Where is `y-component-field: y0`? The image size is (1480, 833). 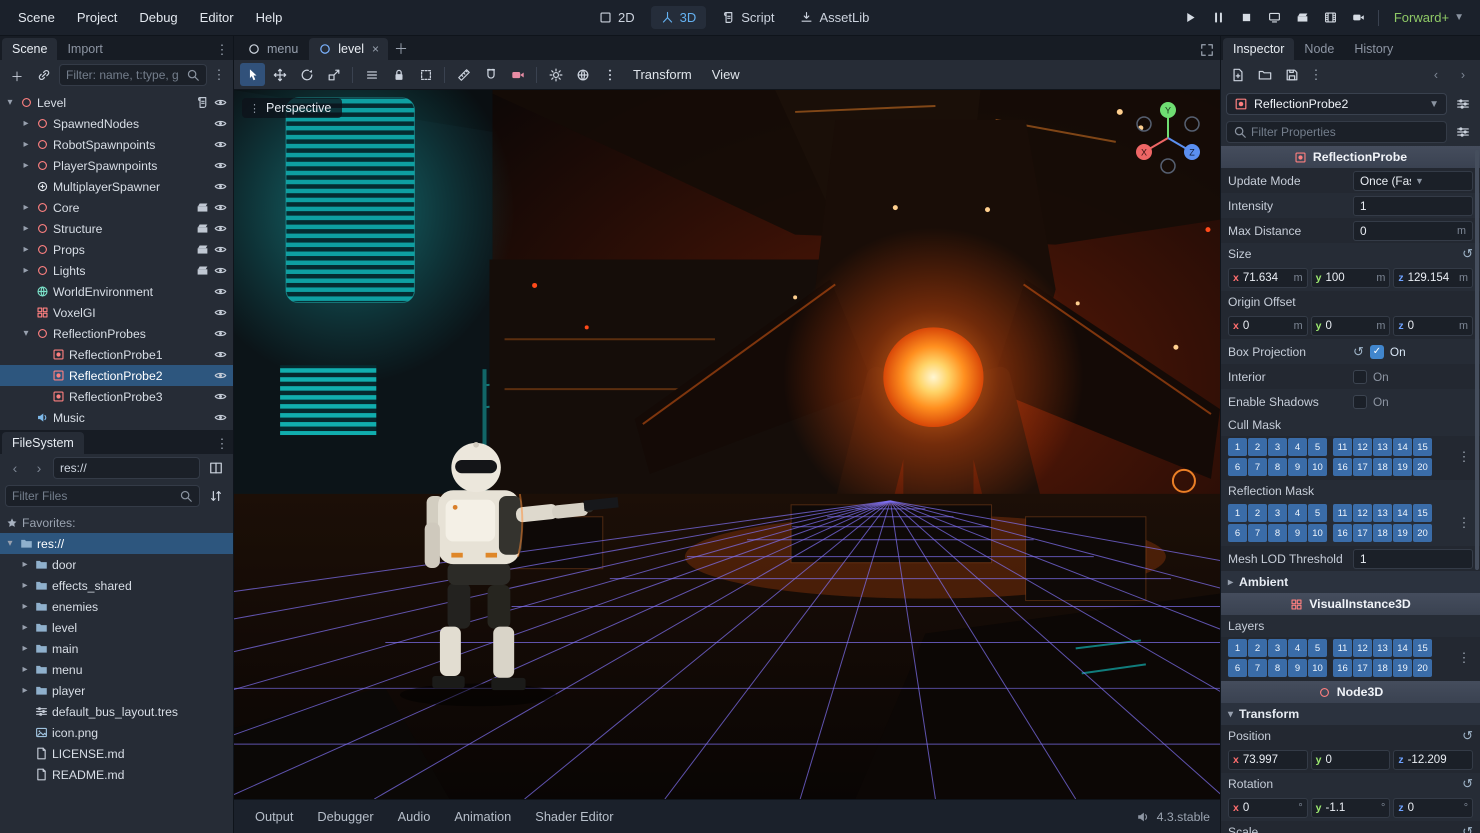 y-component-field: y0 is located at coordinates (1350, 760).